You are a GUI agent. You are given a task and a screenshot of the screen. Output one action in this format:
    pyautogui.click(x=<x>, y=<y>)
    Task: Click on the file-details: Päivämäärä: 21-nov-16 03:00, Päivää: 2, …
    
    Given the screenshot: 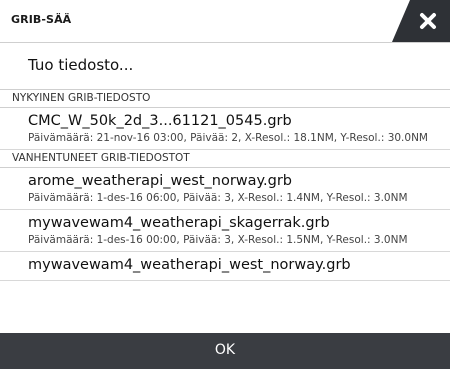 What is the action you would take?
    pyautogui.click(x=228, y=138)
    